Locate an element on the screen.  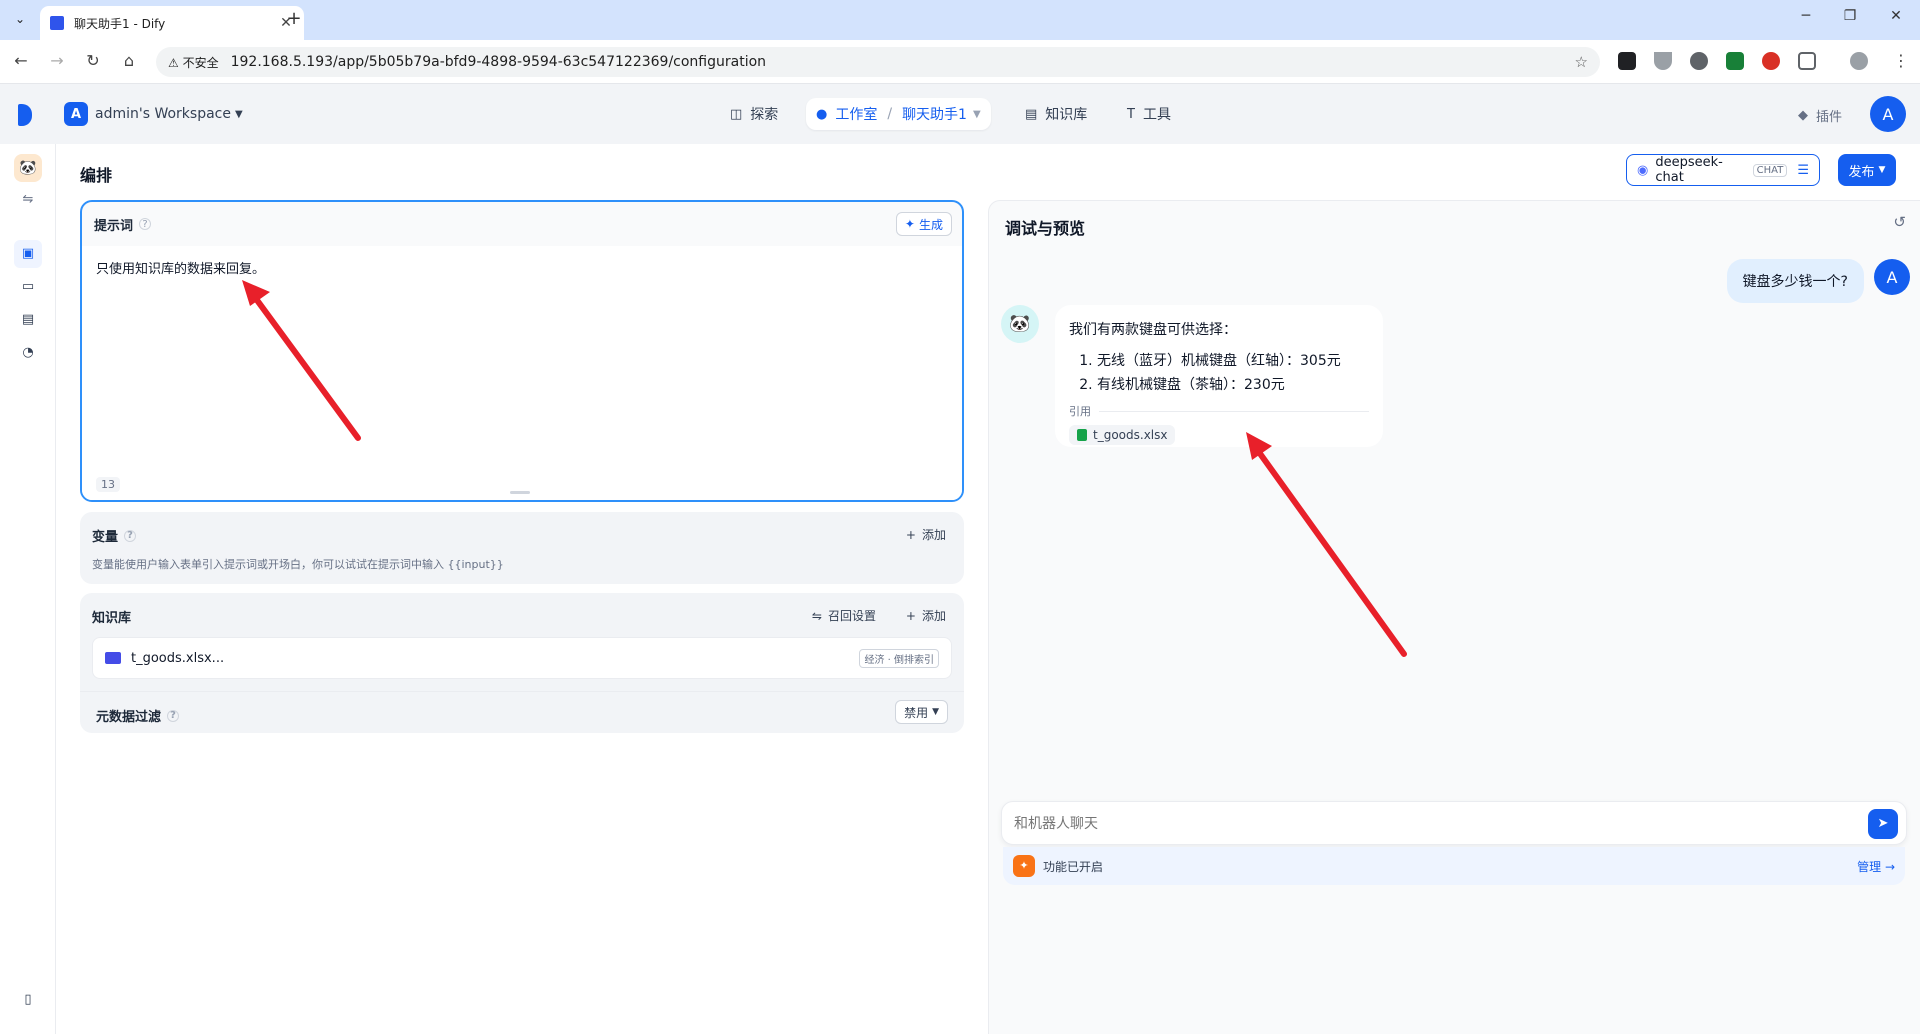
variables-label: 变量 is located at coordinates (105, 537).